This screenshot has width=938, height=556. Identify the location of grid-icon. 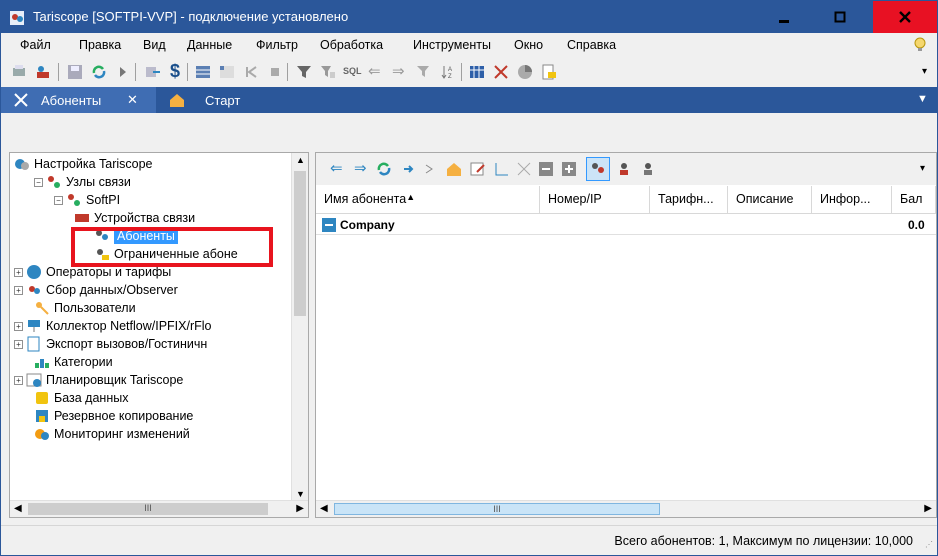
(227, 72).